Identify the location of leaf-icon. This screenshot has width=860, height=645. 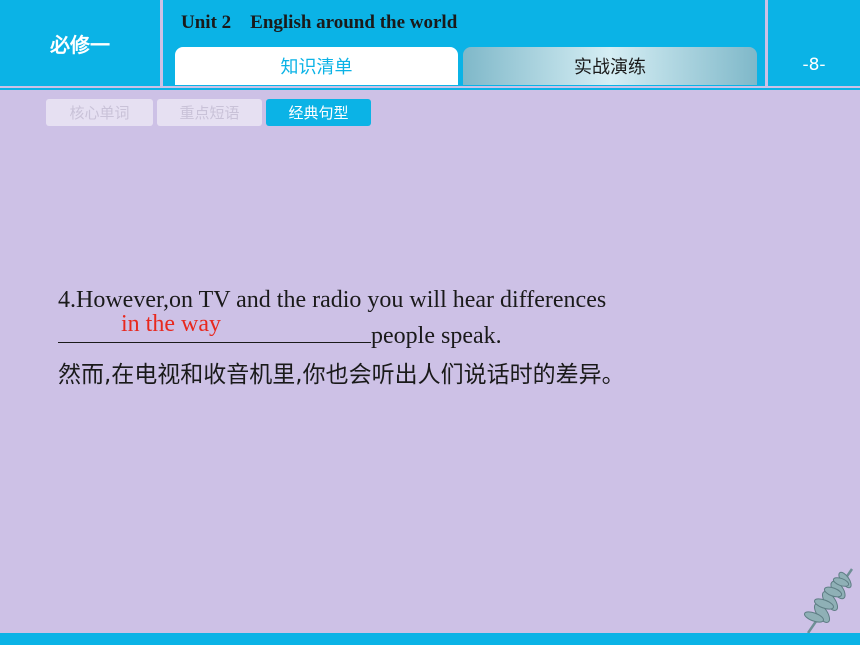
(829, 601).